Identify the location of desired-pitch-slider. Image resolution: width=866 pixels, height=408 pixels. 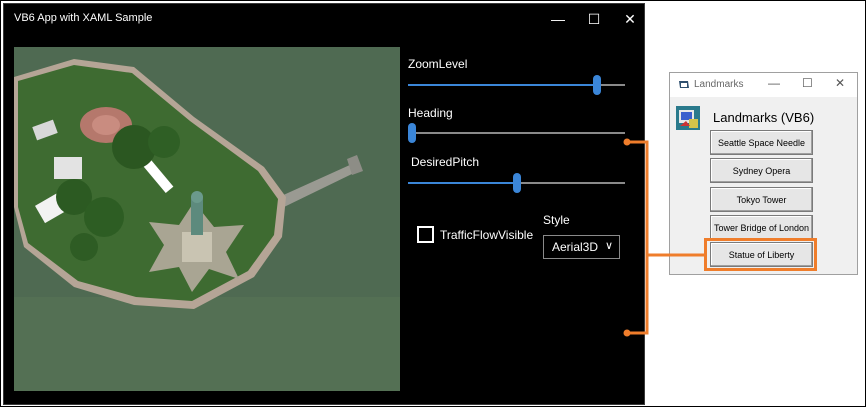
(516, 183).